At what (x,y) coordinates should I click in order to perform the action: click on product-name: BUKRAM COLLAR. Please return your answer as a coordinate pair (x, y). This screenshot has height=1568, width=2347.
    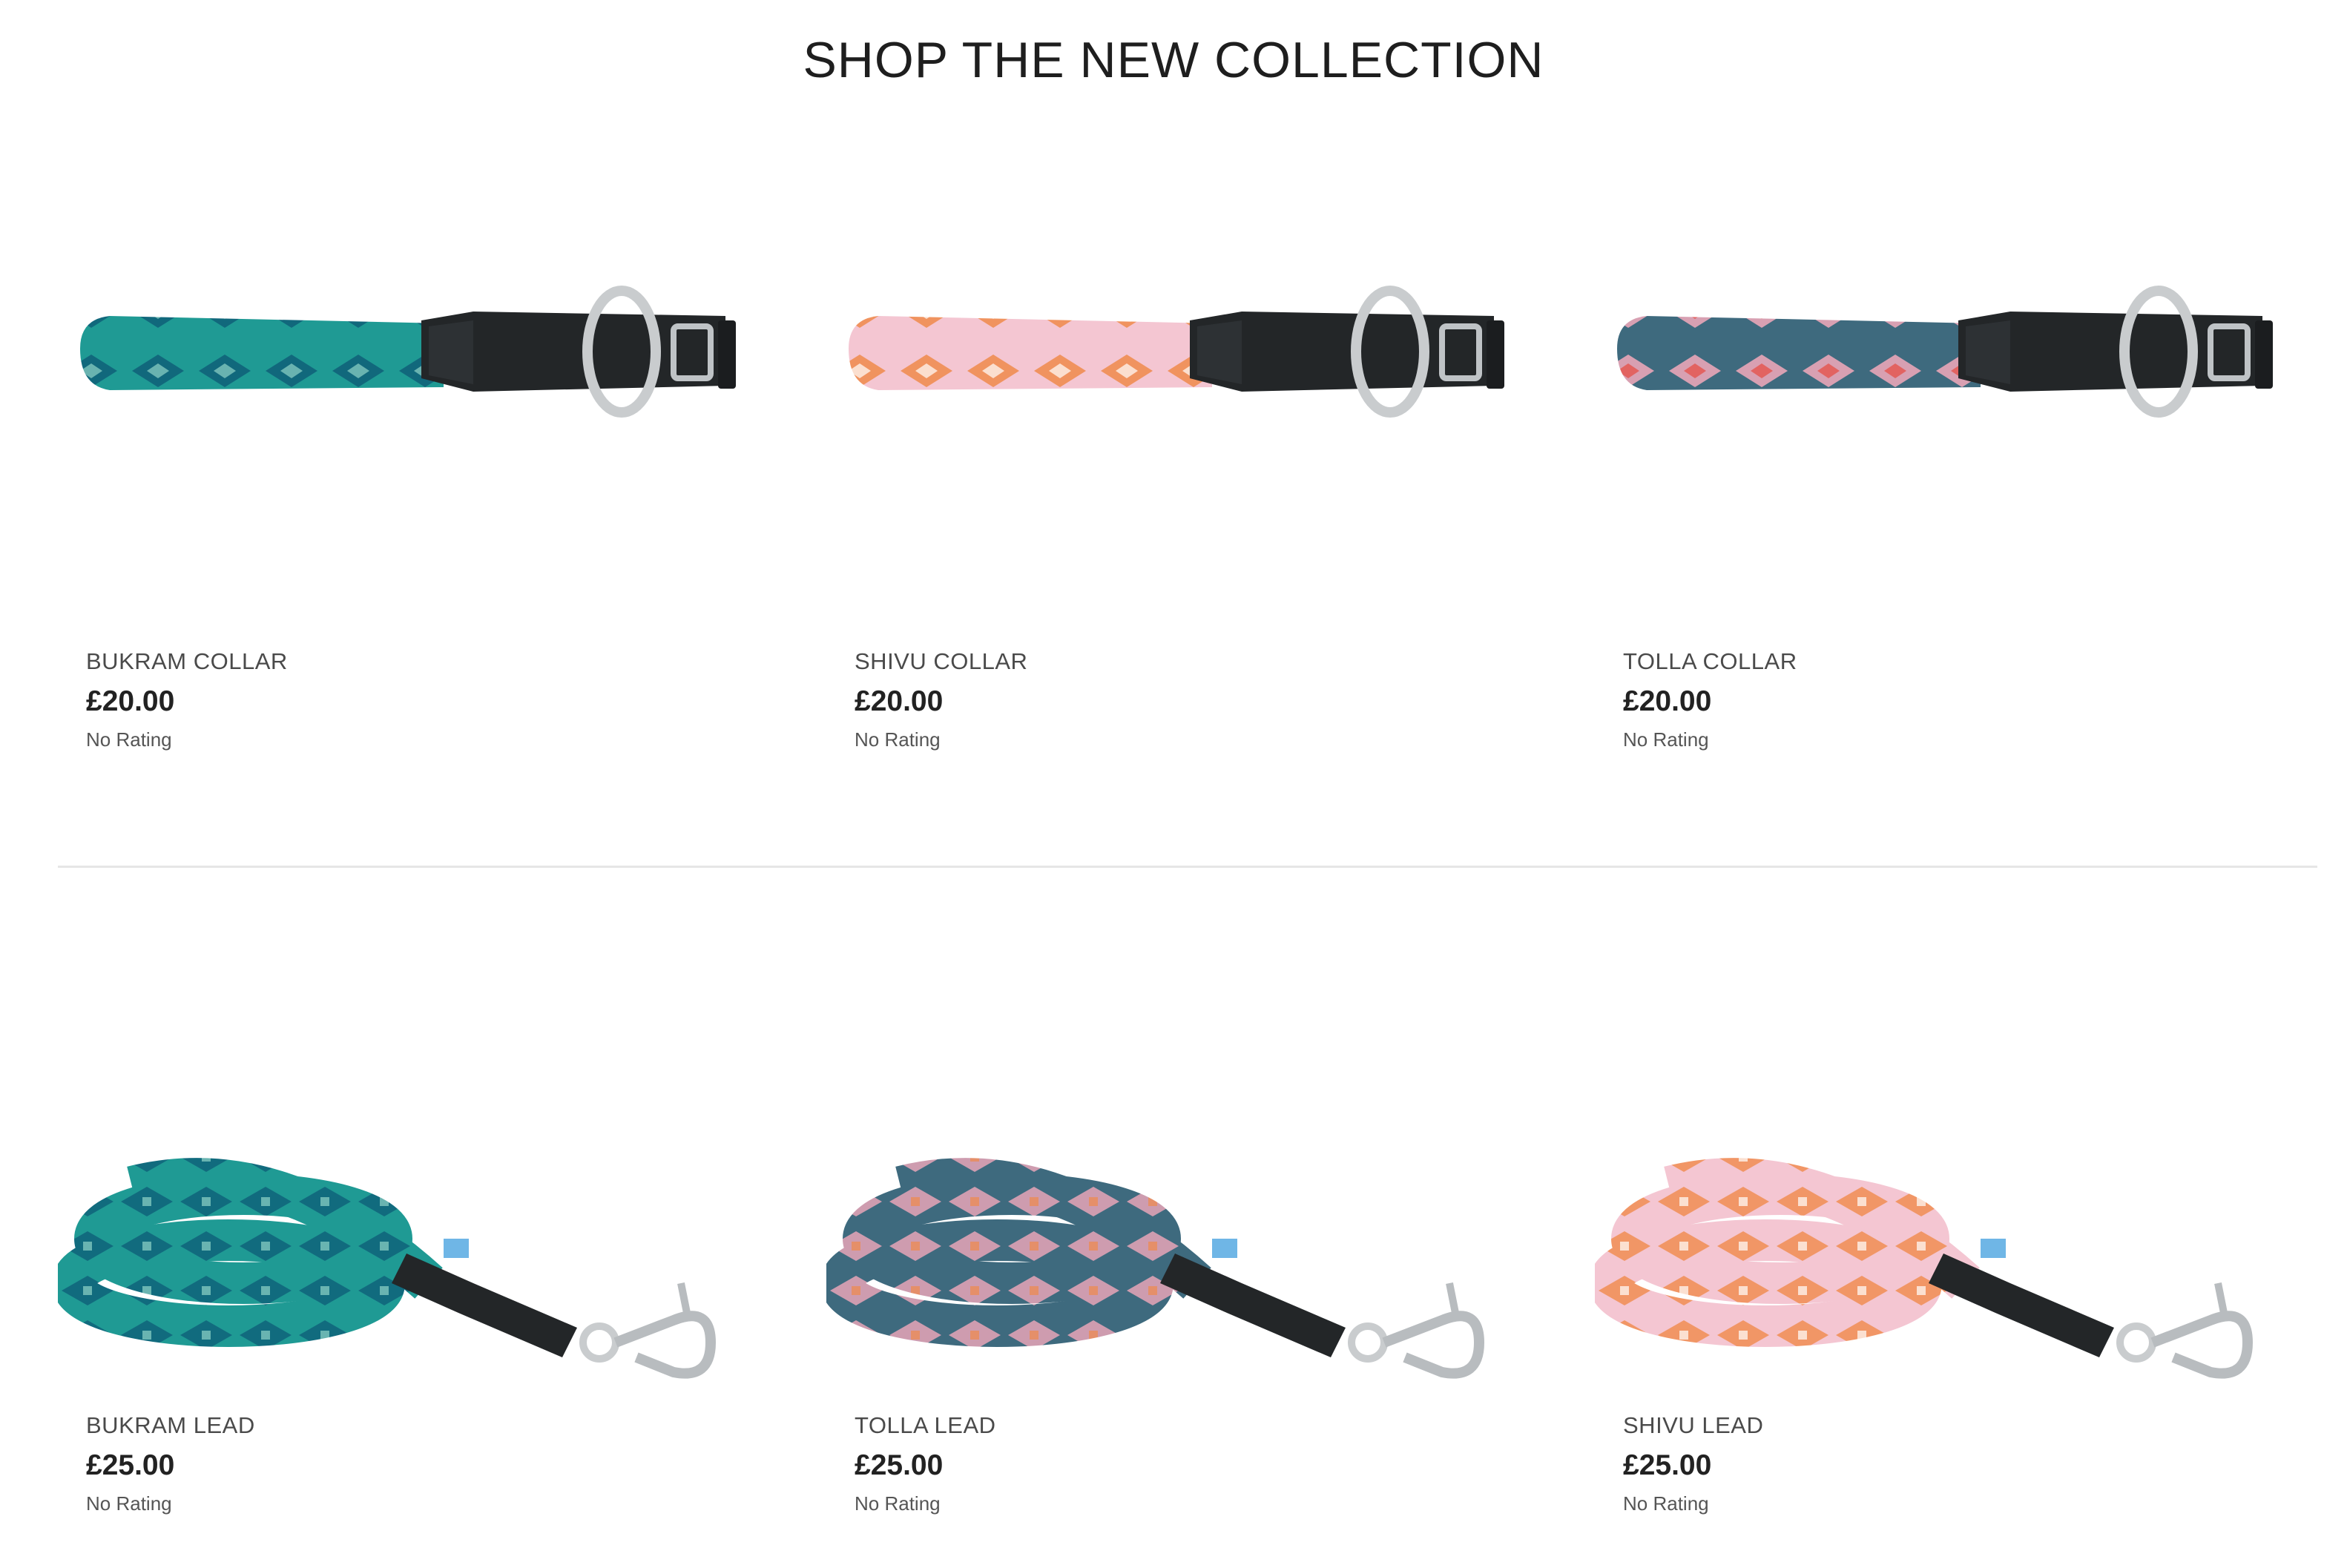
    Looking at the image, I should click on (187, 662).